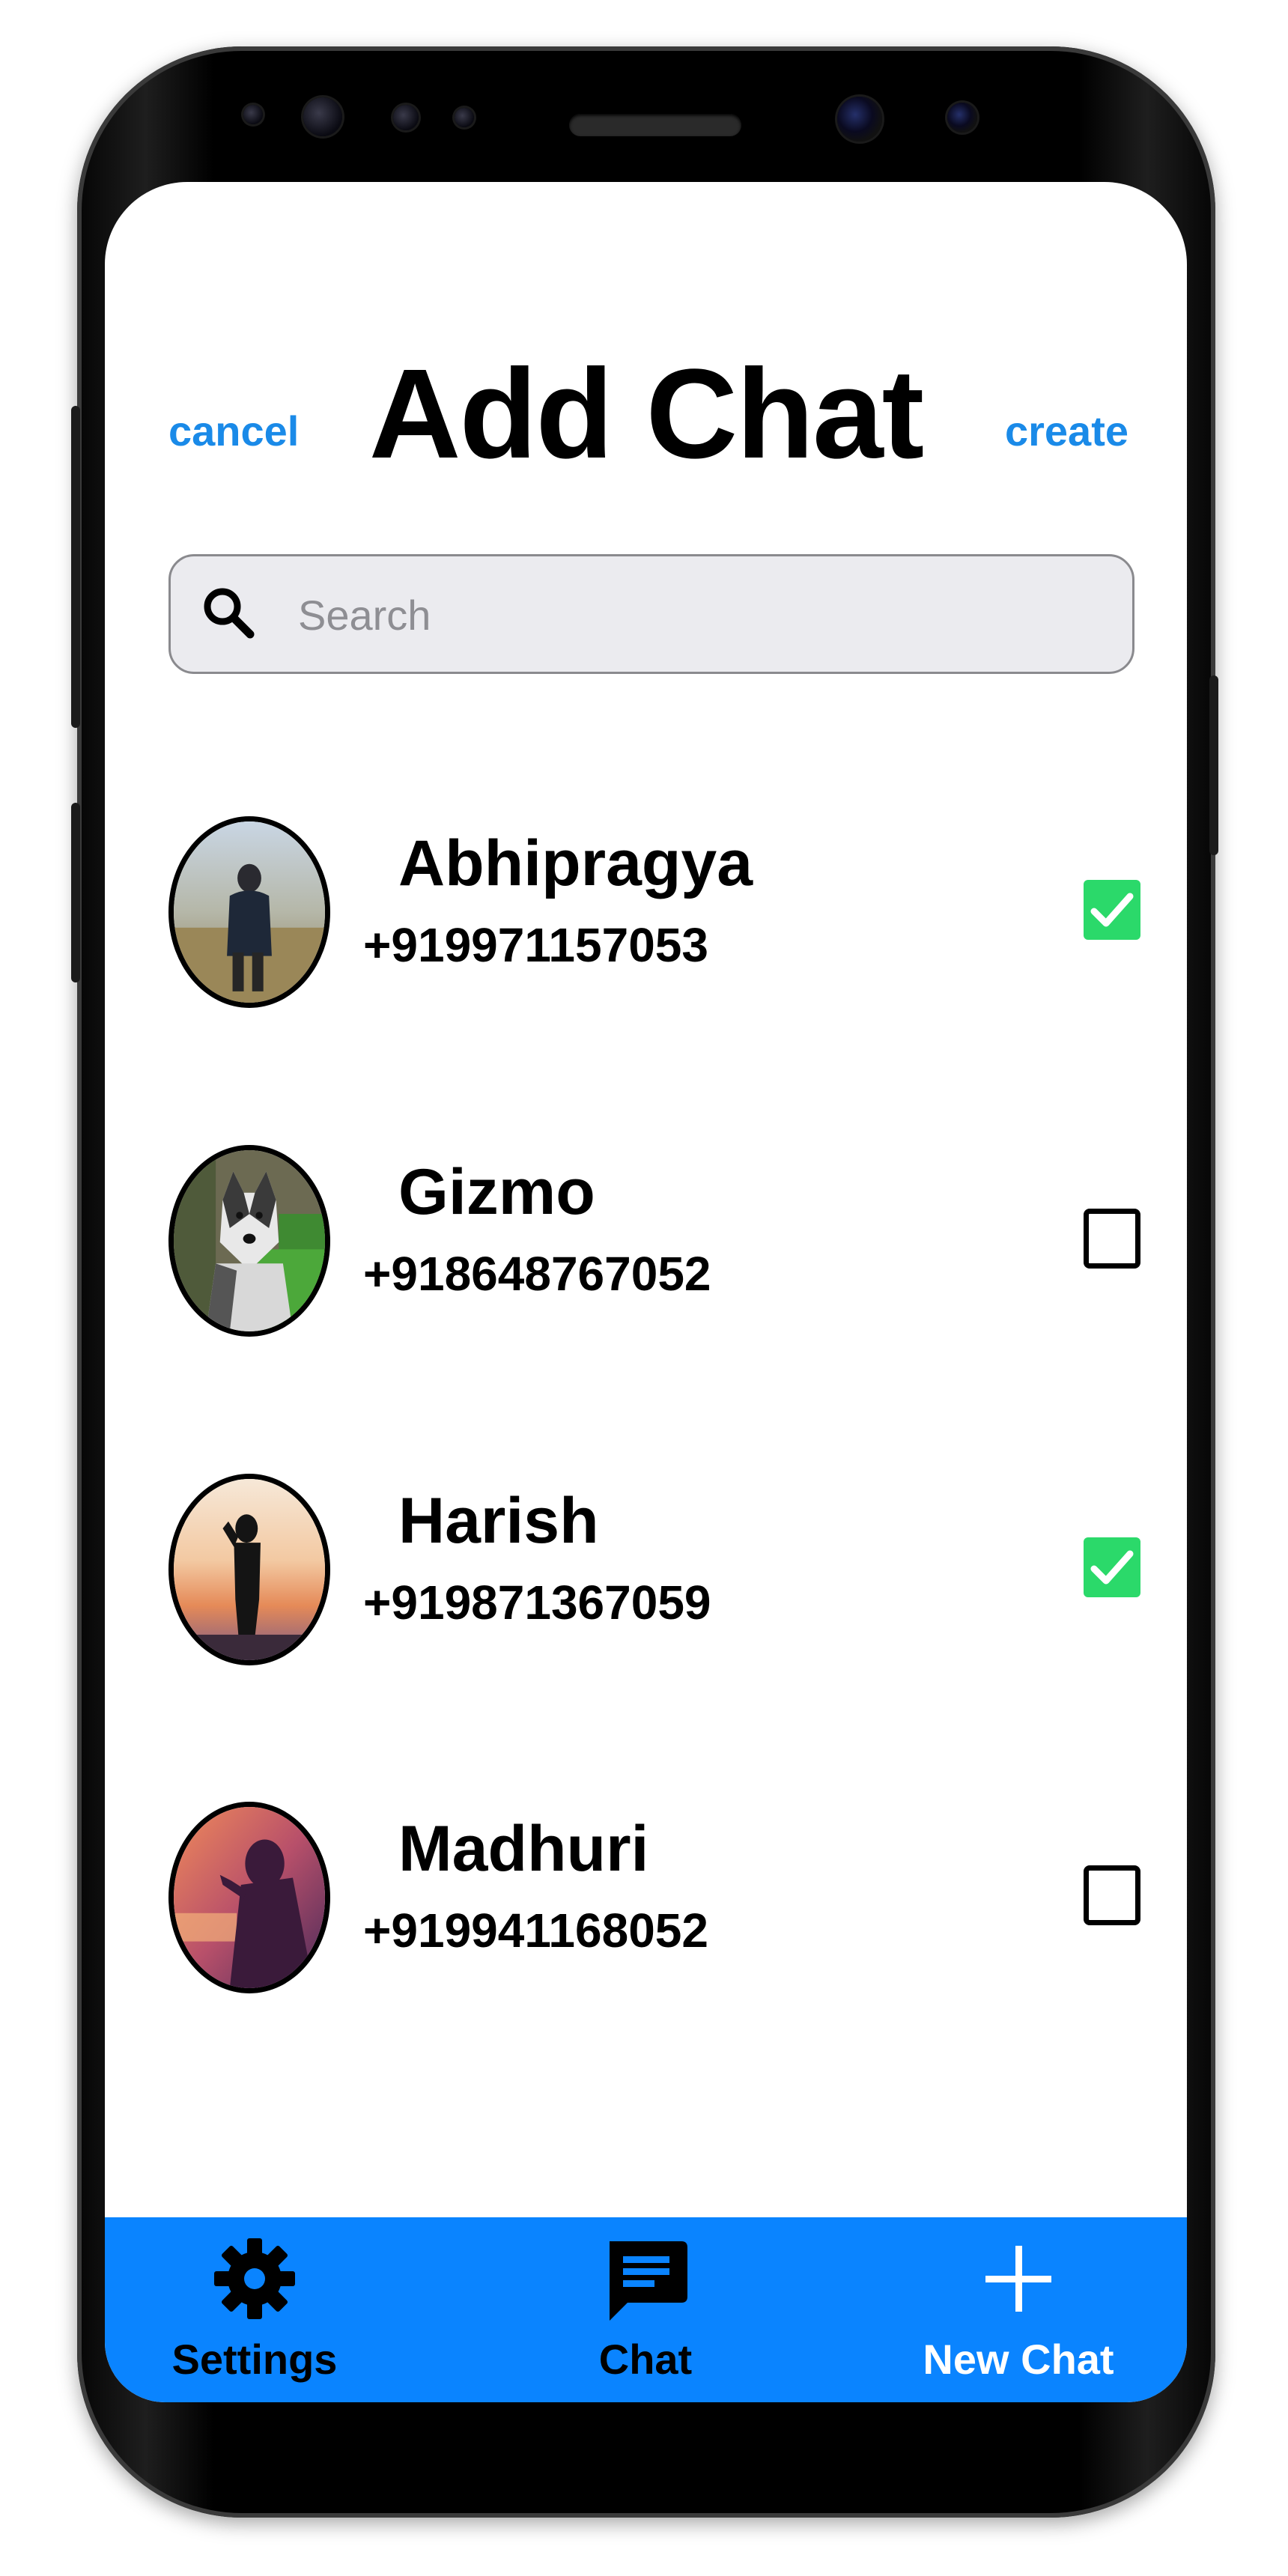  What do you see at coordinates (1213, 765) in the screenshot?
I see `power-button` at bounding box center [1213, 765].